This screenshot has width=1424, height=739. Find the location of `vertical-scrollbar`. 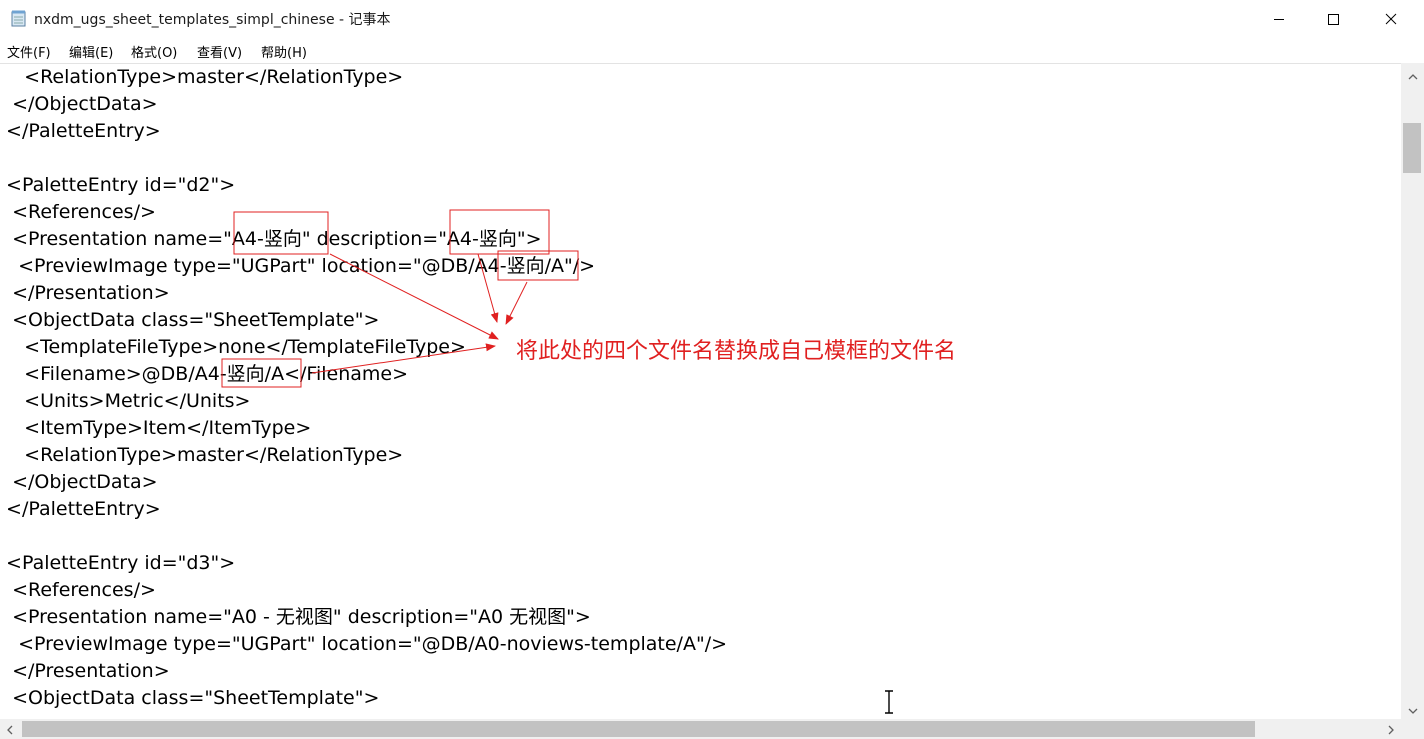

vertical-scrollbar is located at coordinates (1412, 391).